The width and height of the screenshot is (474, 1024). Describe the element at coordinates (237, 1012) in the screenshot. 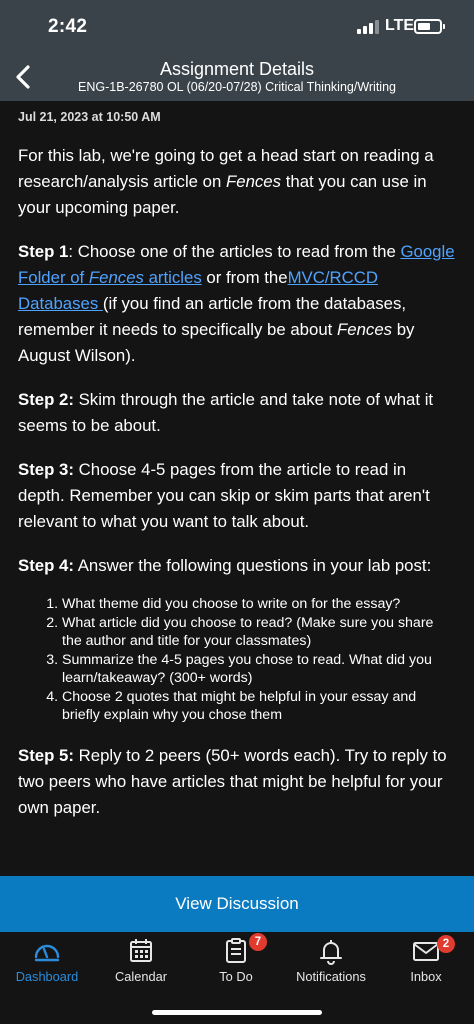

I see `home-indicator` at that location.